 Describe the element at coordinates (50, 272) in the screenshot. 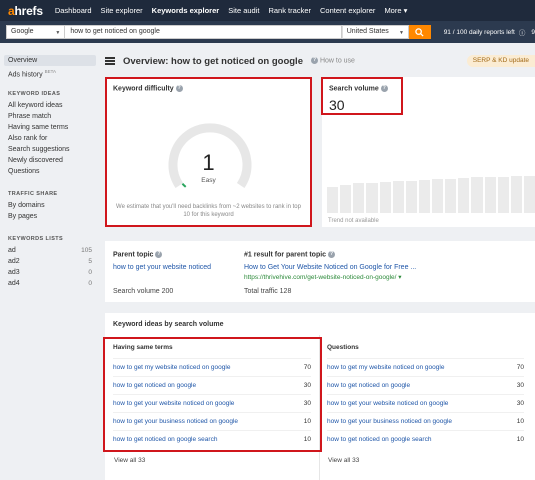

I see `keyword-list-item: ad3 0` at that location.